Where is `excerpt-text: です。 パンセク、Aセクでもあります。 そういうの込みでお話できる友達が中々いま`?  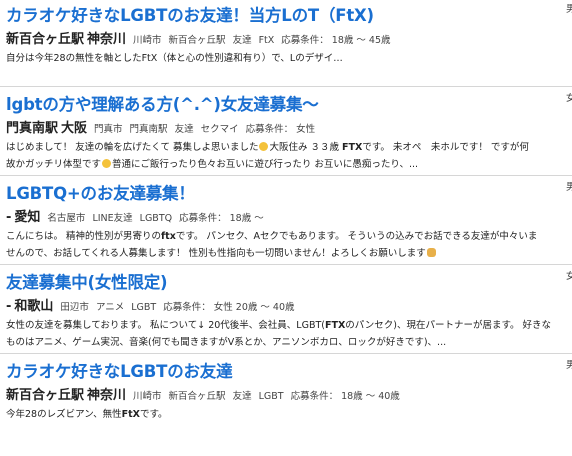 excerpt-text: です。 パンセク、Aセクでもあります。 そういうの込みでお話できる友達が中々いま is located at coordinates (356, 236).